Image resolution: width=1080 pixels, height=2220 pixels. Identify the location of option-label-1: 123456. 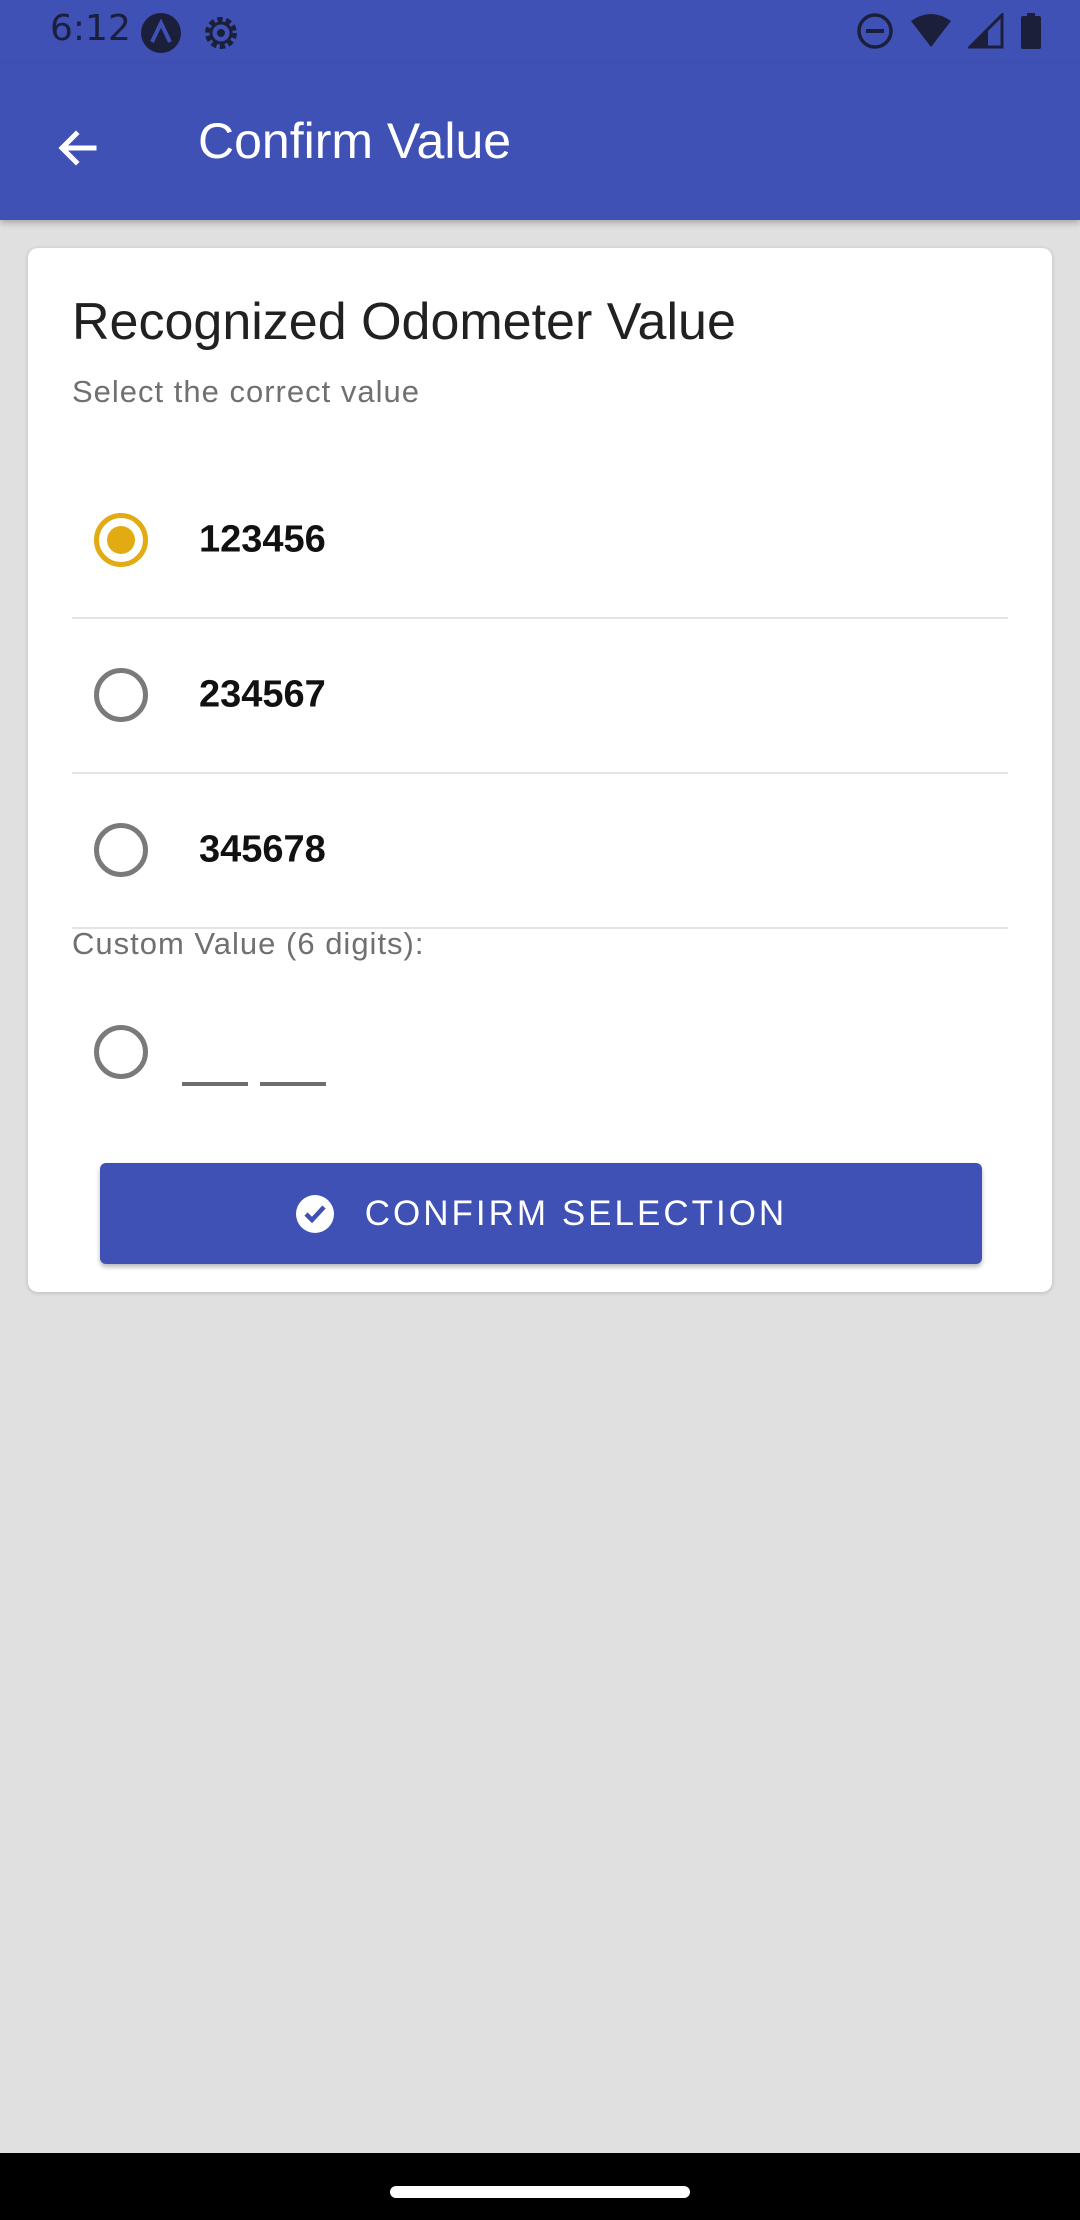
(262, 539).